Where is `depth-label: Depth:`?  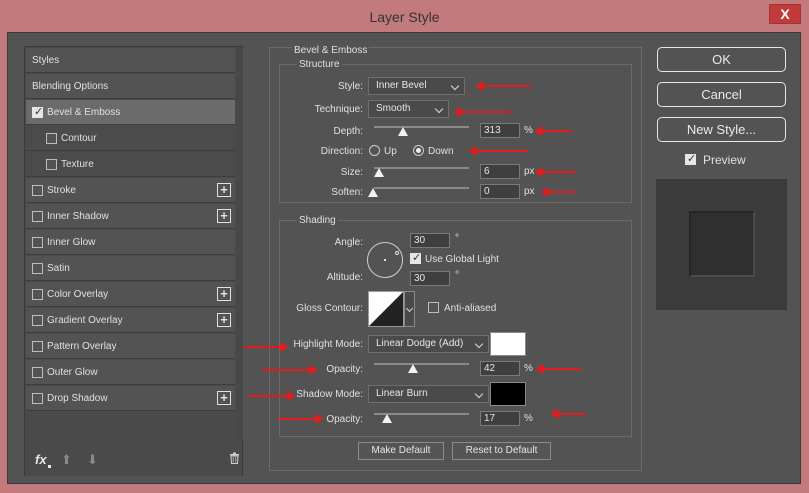
depth-label: Depth: is located at coordinates (348, 131).